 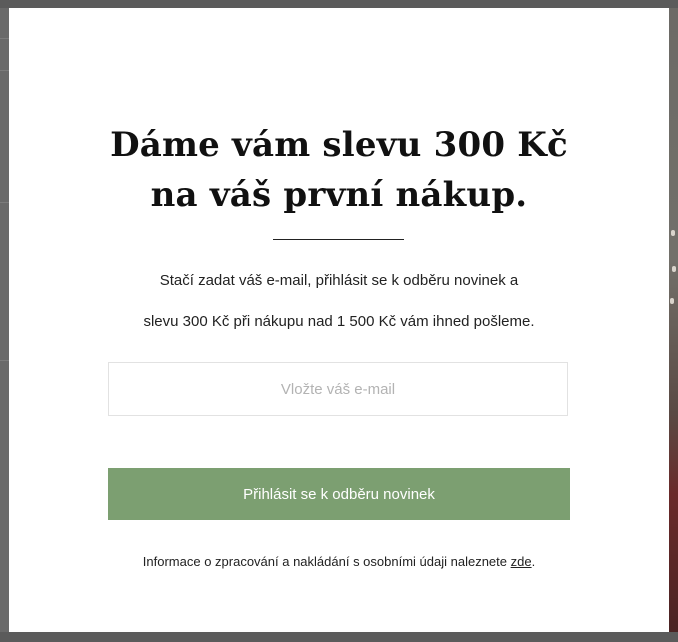 I want to click on headline-line-2: na váš první nákup., so click(x=339, y=195).